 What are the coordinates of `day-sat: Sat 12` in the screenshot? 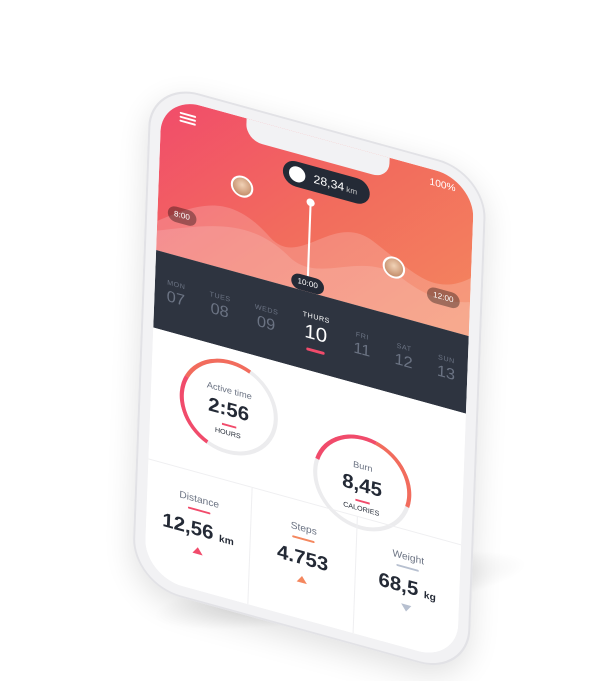 It's located at (403, 357).